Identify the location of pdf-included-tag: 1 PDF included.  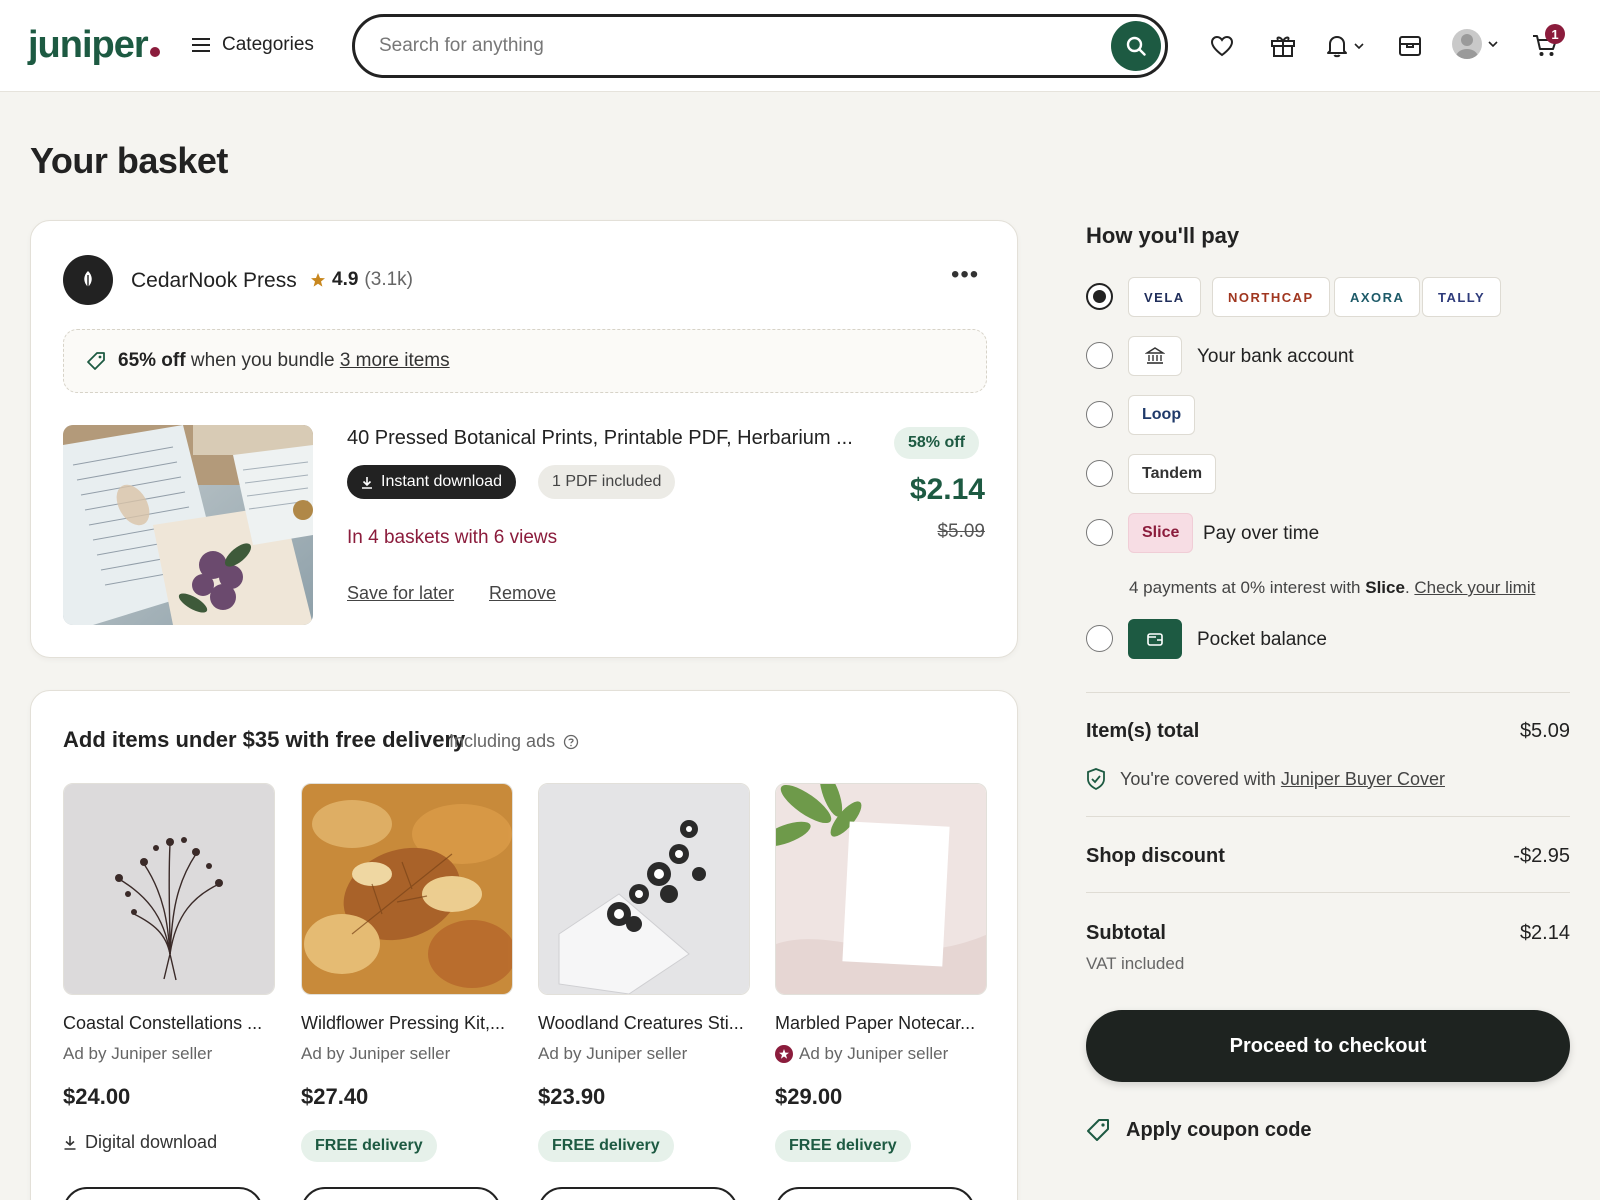
(607, 482).